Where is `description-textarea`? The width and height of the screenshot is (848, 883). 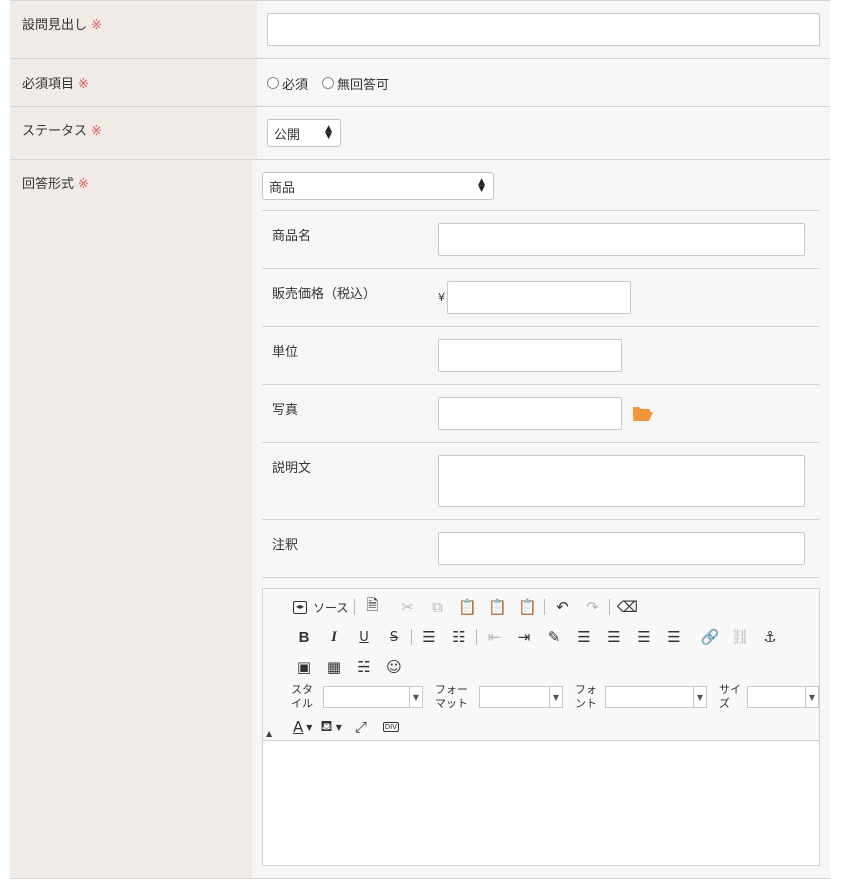
description-textarea is located at coordinates (621, 481).